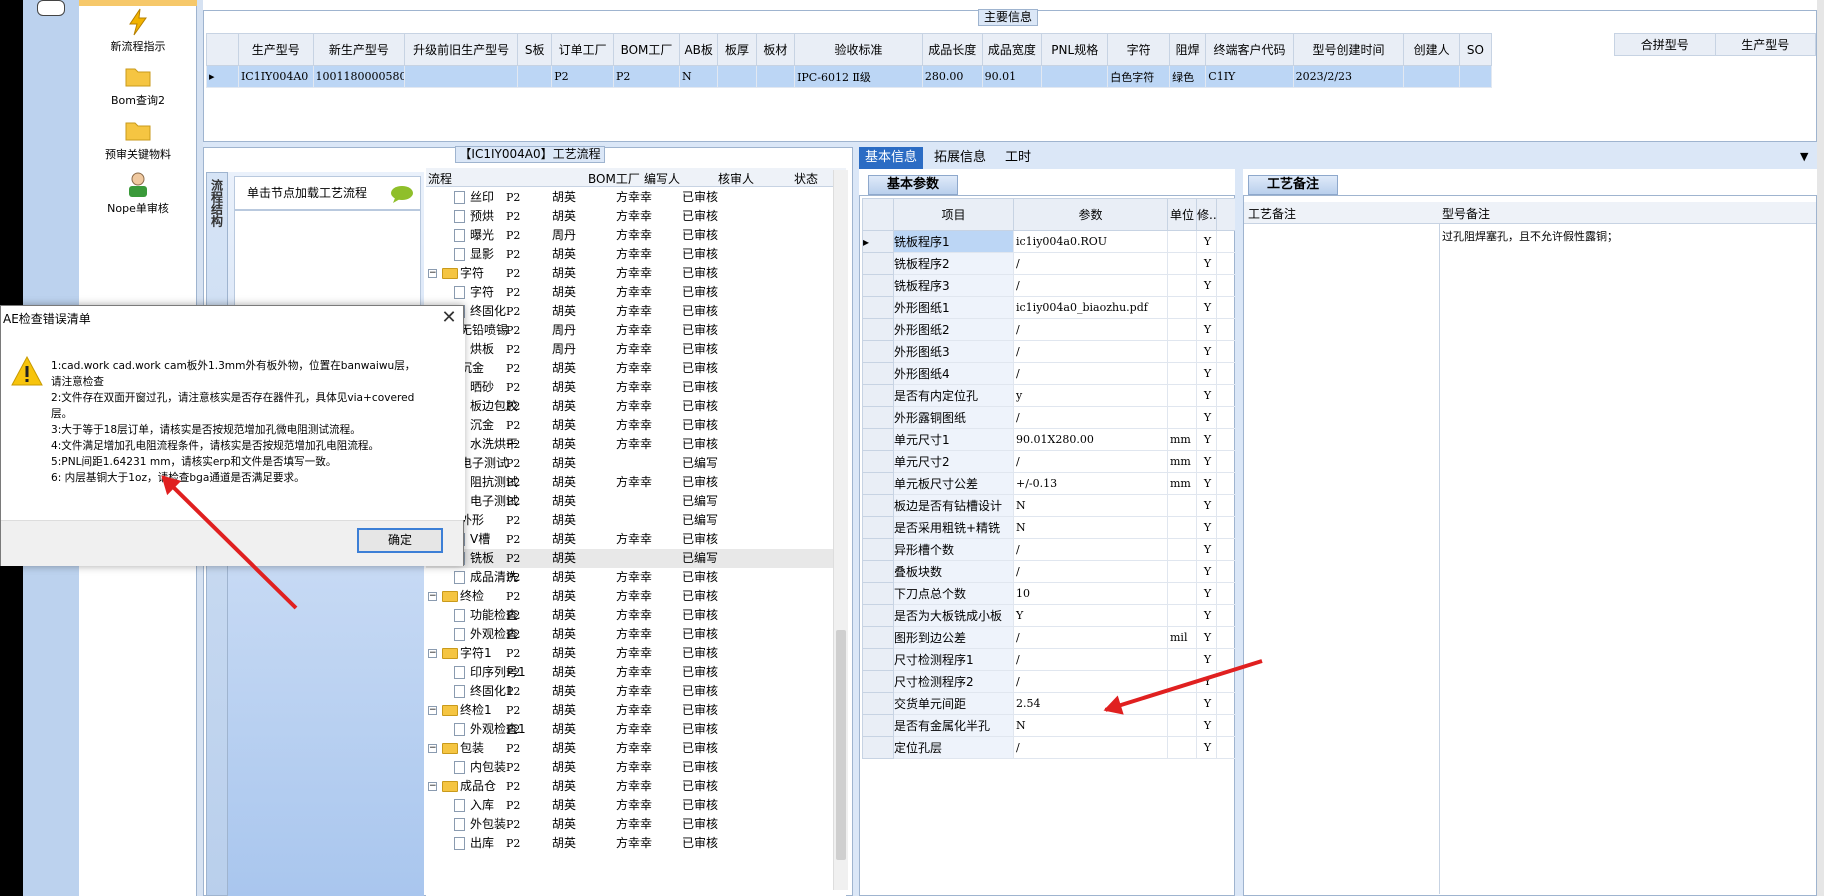 The height and width of the screenshot is (896, 1824). I want to click on process-tree-row: 出库 P2 胡英 方幸幸 已审核, so click(630, 843).